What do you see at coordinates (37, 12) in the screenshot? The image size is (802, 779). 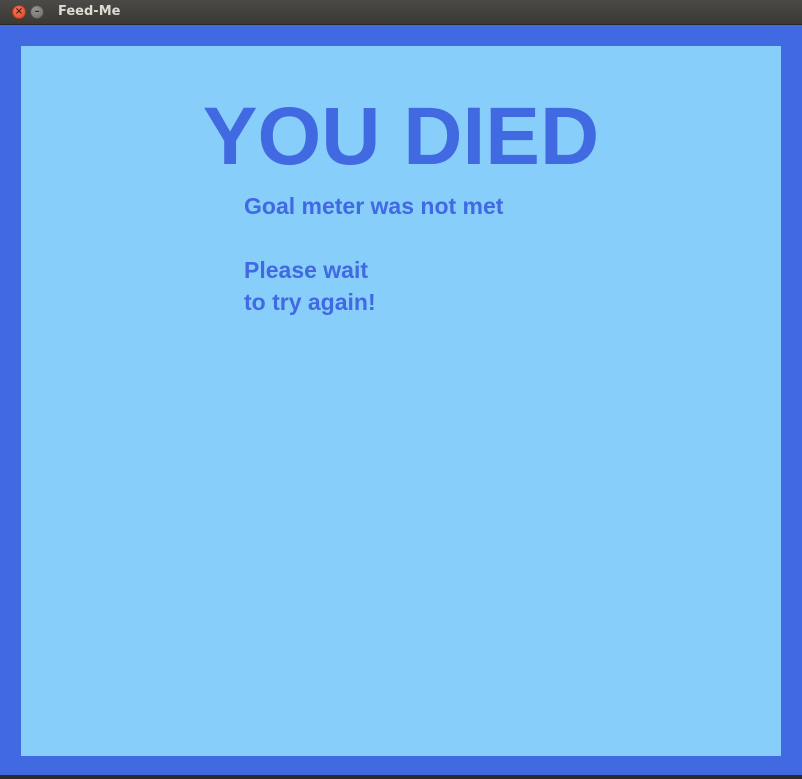 I see `minimize-icon: –` at bounding box center [37, 12].